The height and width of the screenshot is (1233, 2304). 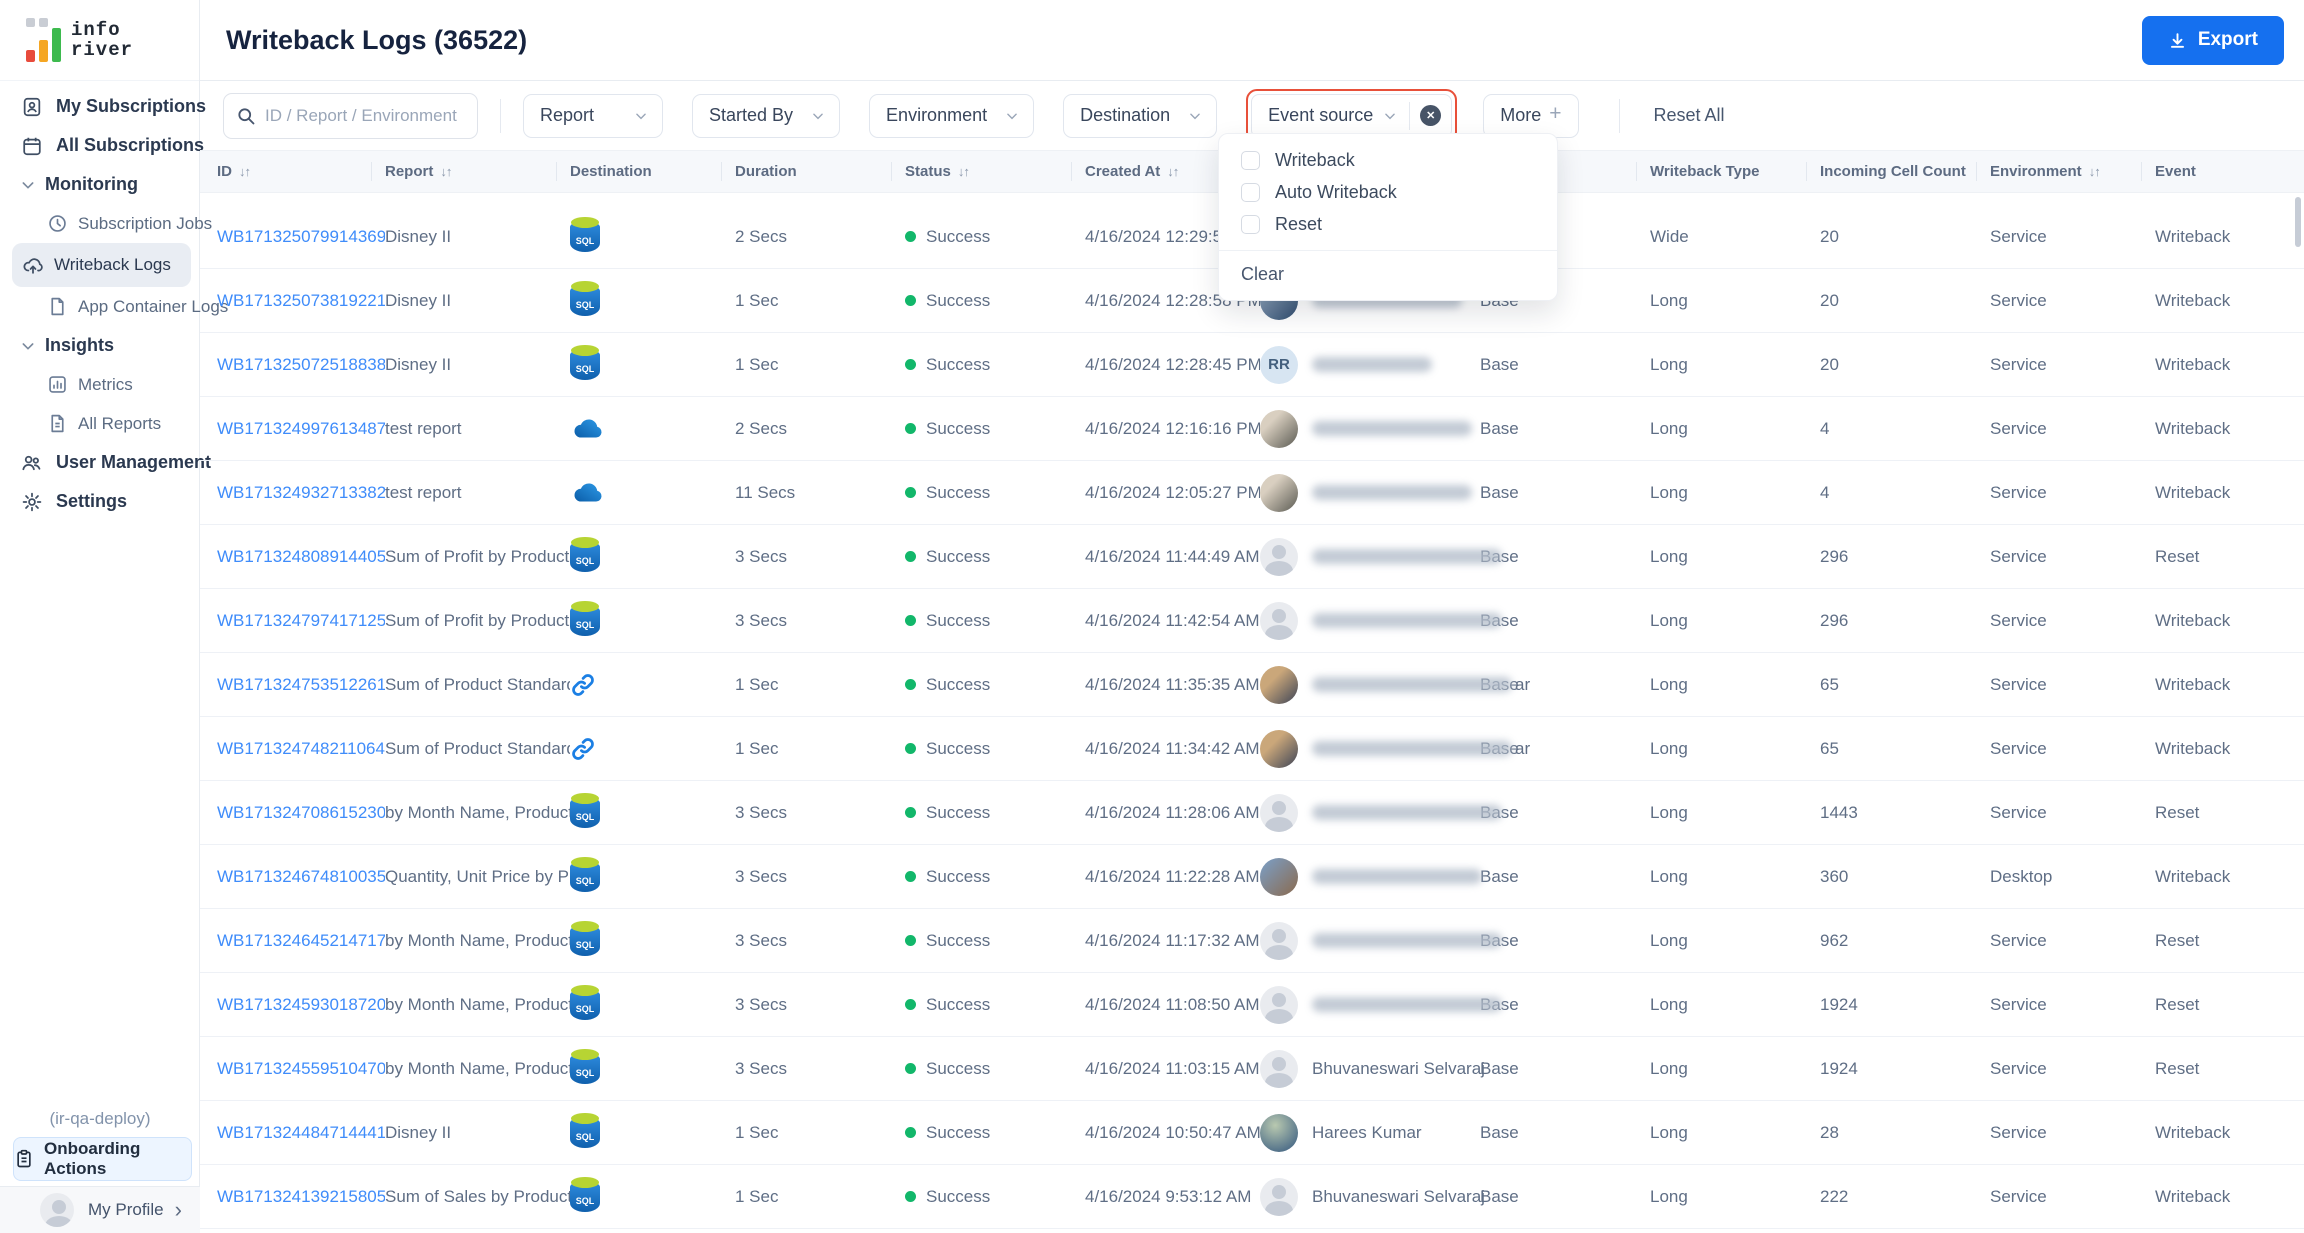 I want to click on sidebar-item-label: Settings, so click(x=92, y=501).